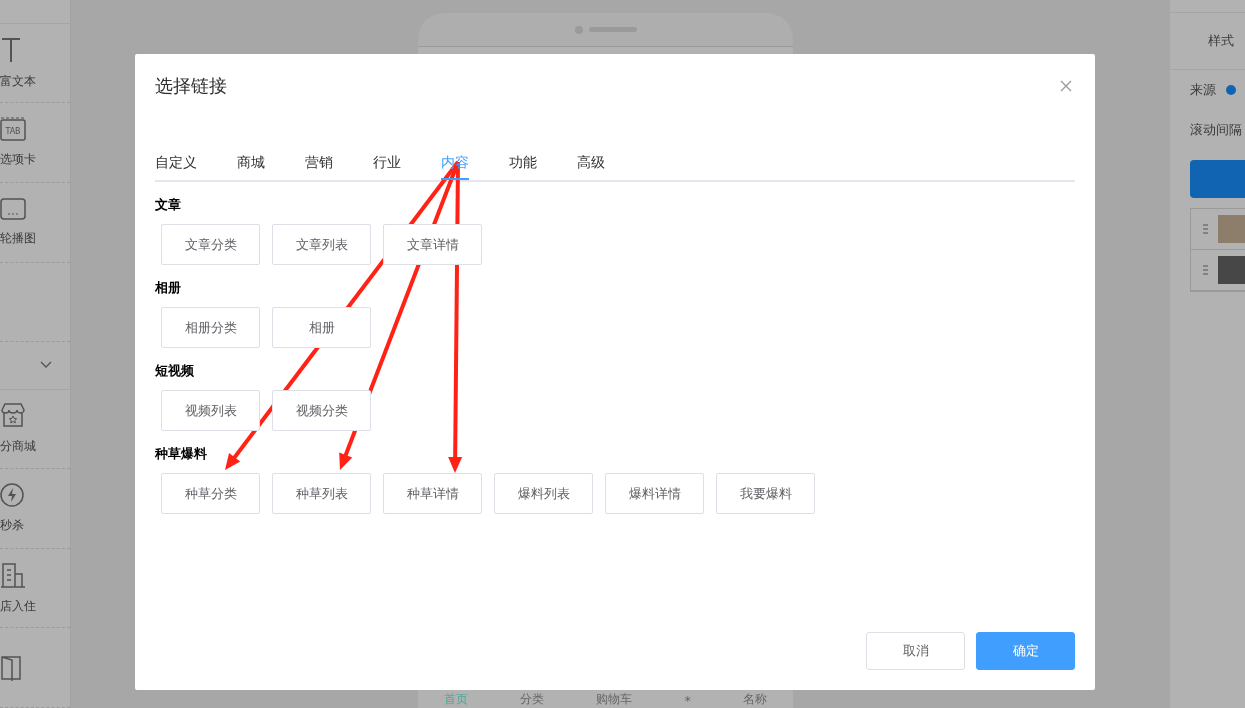 This screenshot has width=1245, height=708. What do you see at coordinates (175, 371) in the screenshot?
I see `section-heading: 短视频` at bounding box center [175, 371].